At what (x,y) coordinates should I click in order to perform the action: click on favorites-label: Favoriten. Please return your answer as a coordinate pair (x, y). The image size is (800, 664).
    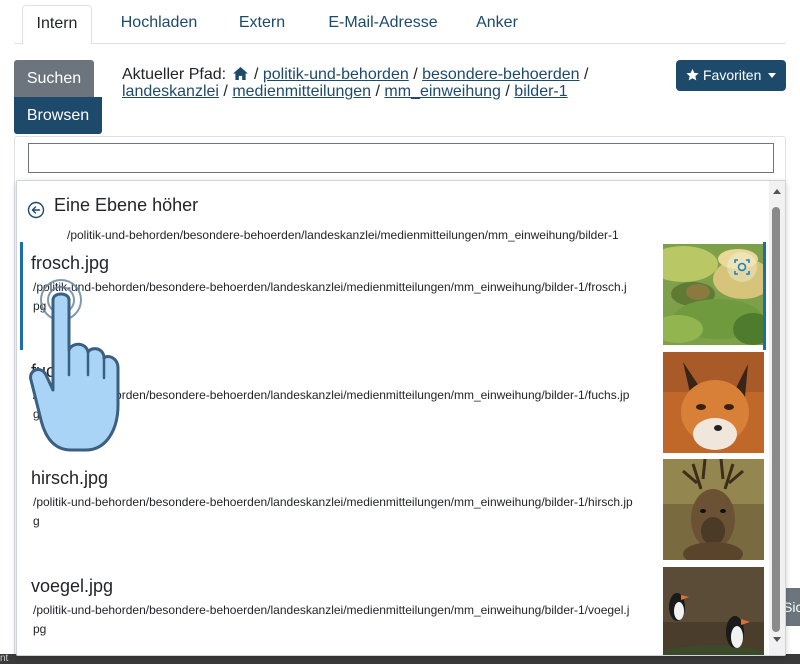
    Looking at the image, I should click on (732, 75).